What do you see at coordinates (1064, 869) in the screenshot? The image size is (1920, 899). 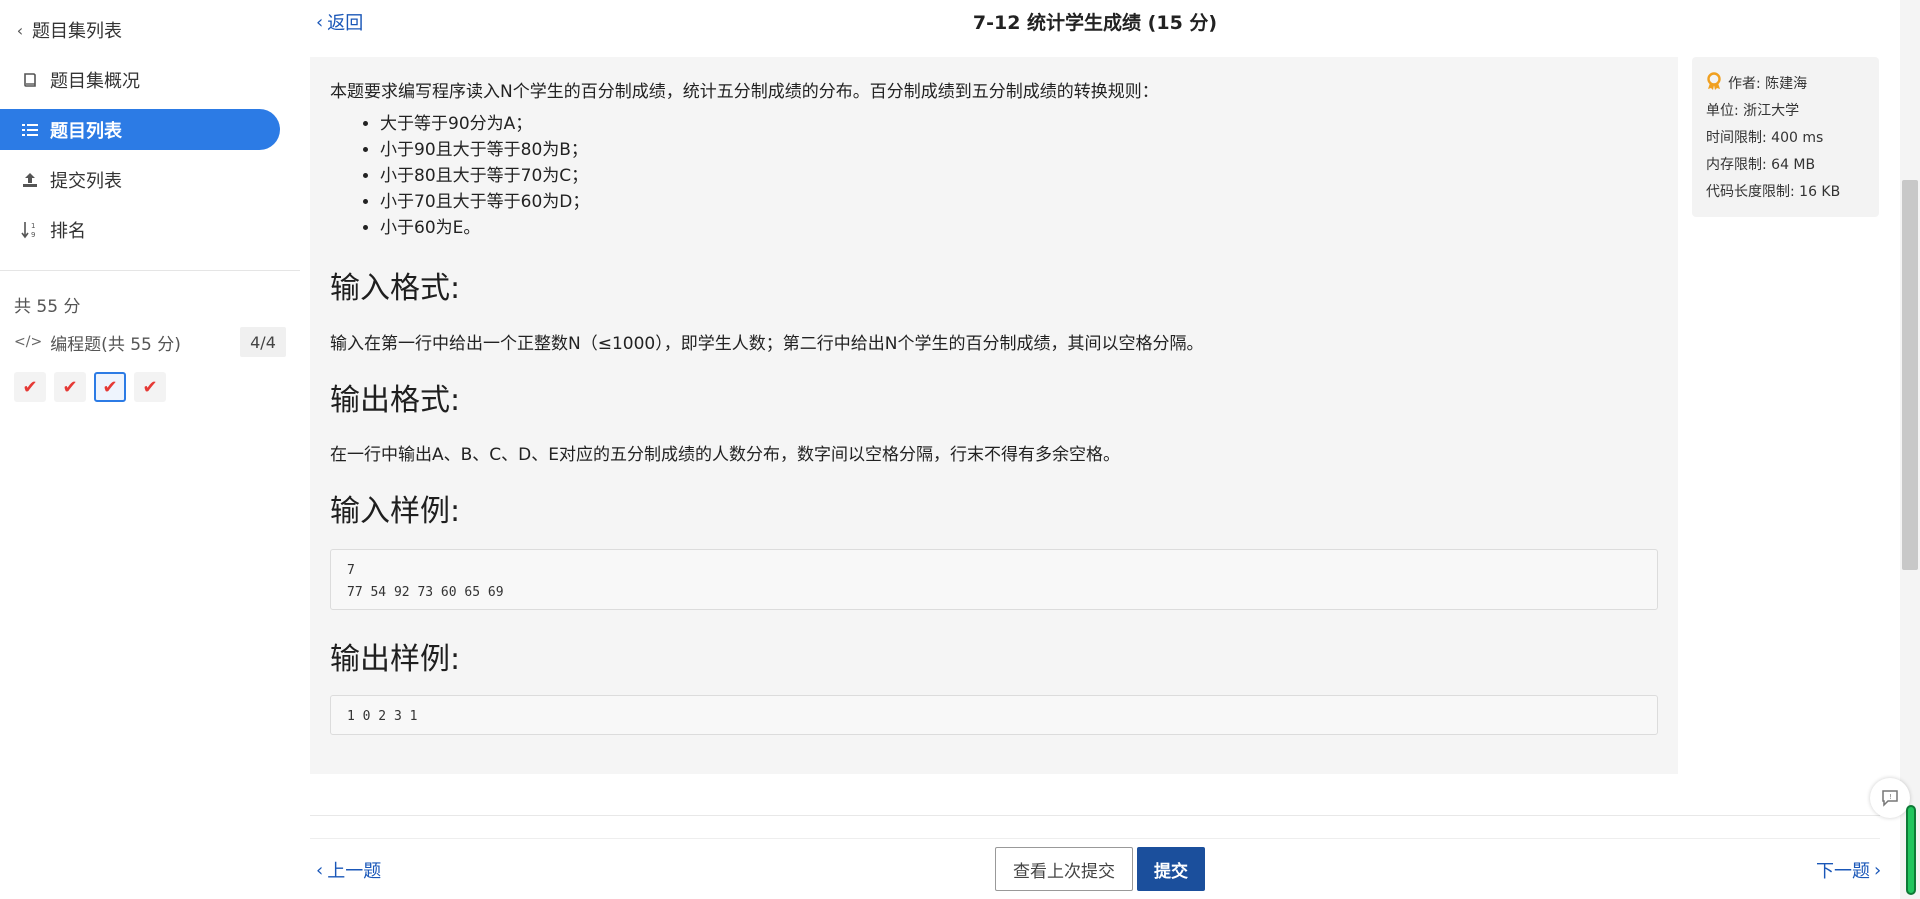 I see `view-last-submission-button: 查看上次提交` at bounding box center [1064, 869].